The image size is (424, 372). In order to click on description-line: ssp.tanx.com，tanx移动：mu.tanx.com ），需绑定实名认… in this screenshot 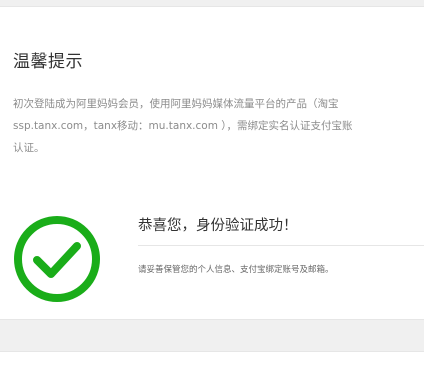, I will do `click(183, 126)`.